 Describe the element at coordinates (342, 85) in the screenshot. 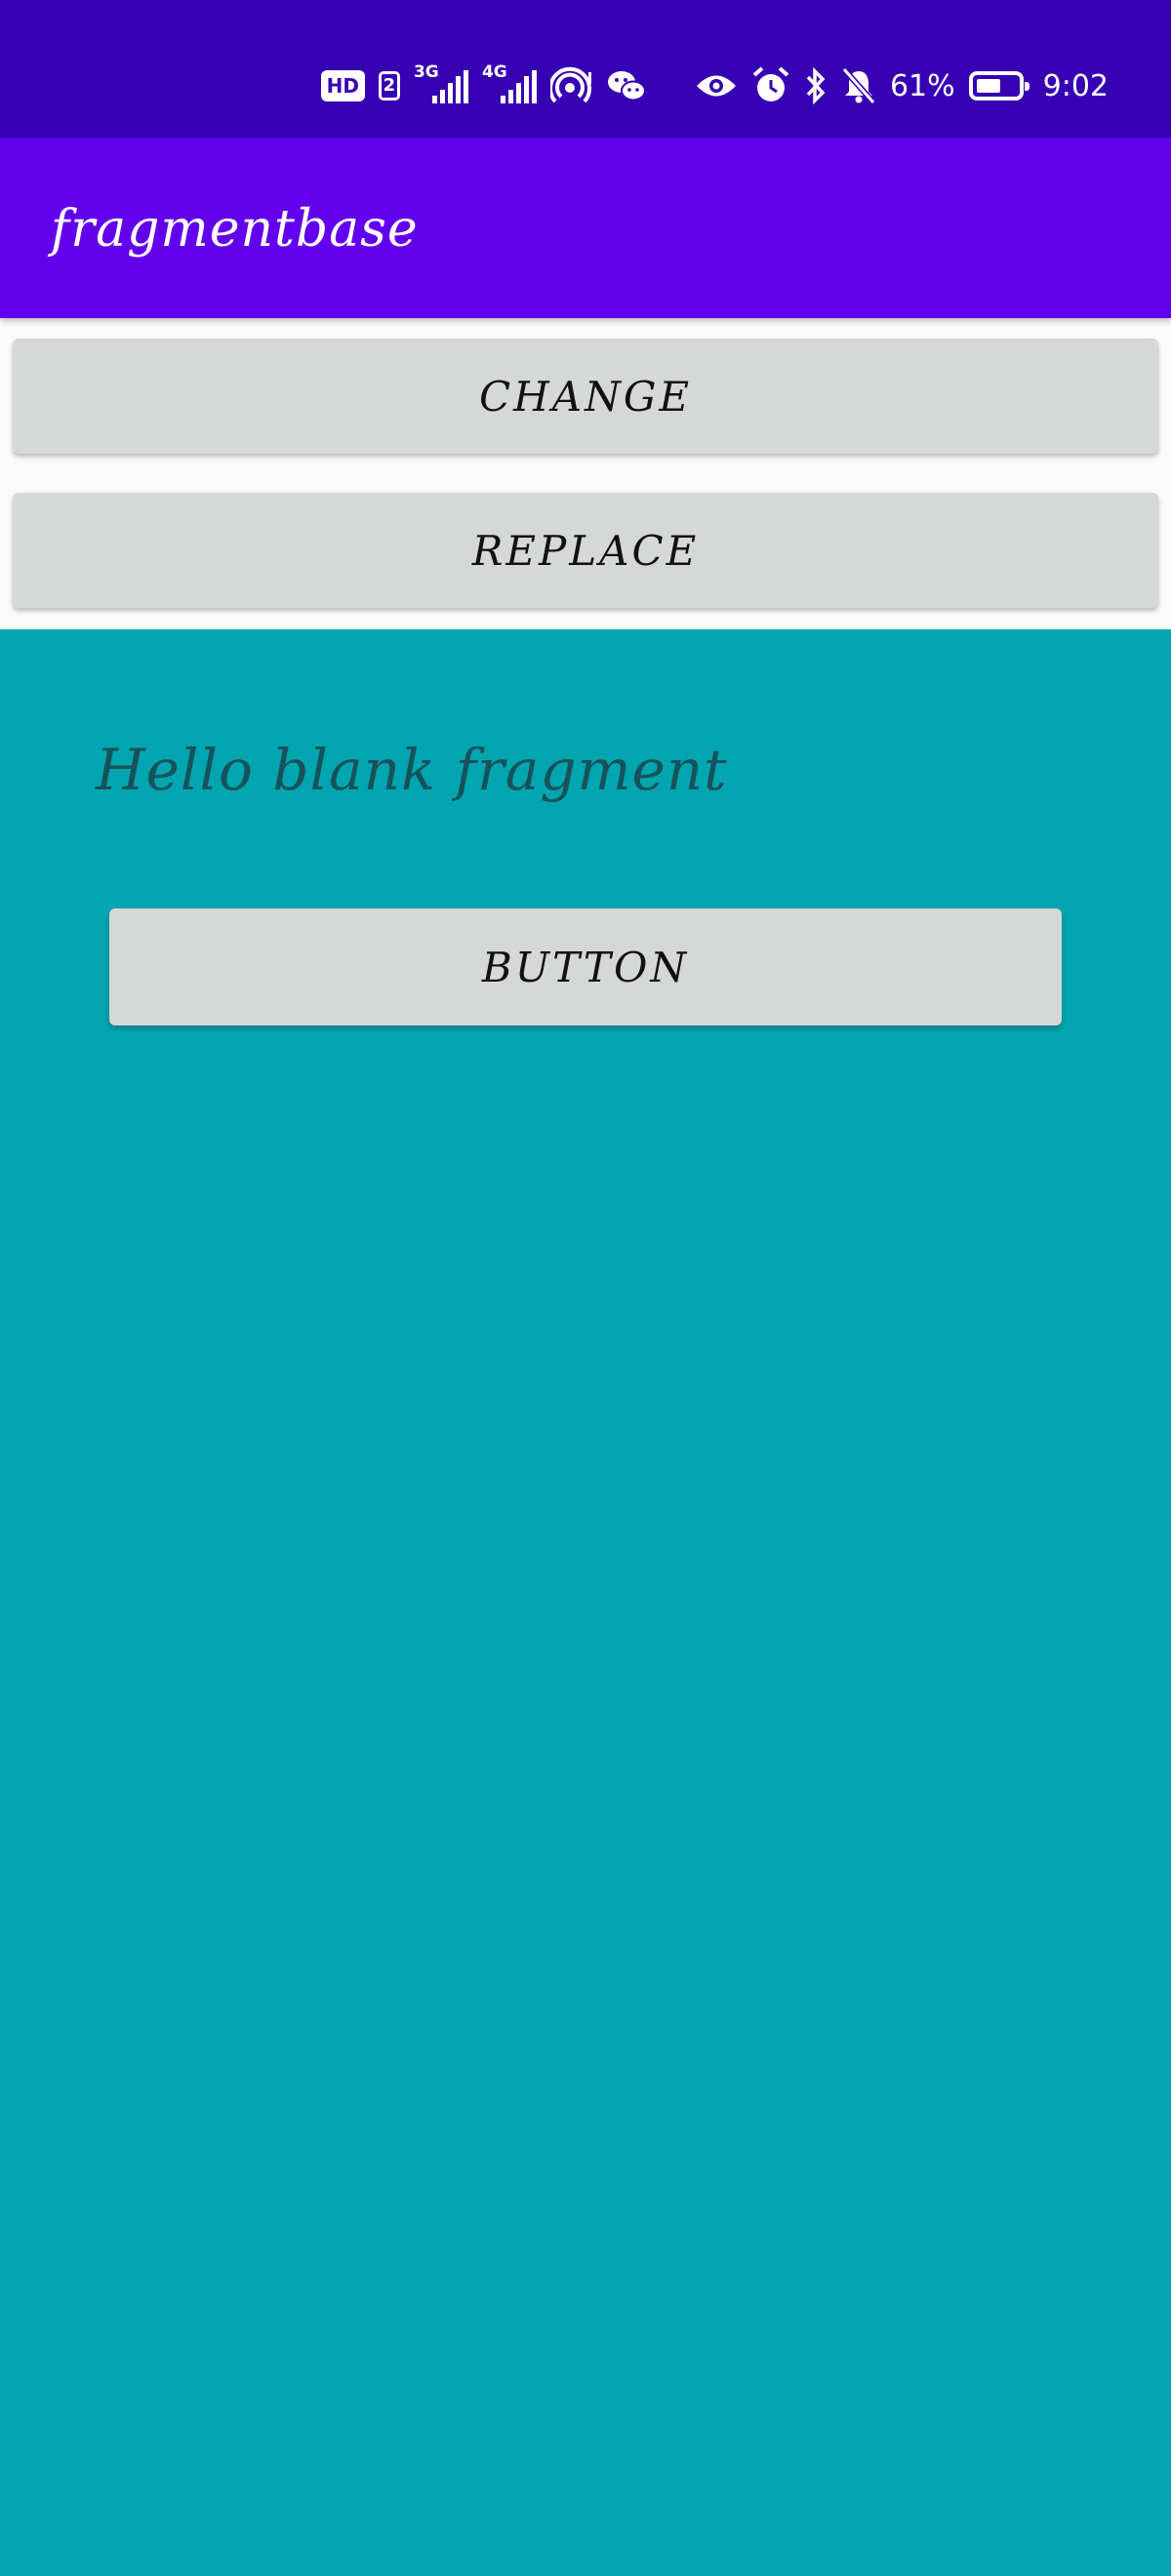

I see `hd-icon: HD` at that location.